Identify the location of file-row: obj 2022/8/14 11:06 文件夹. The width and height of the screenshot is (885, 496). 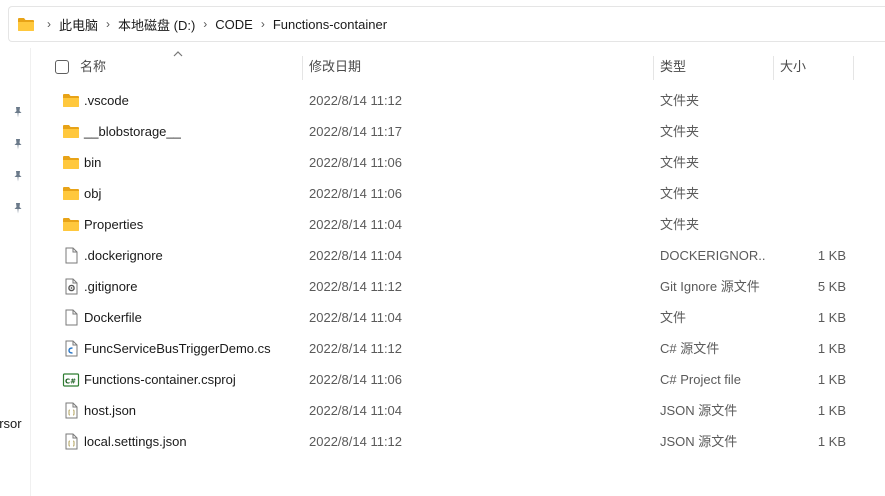
(466, 193).